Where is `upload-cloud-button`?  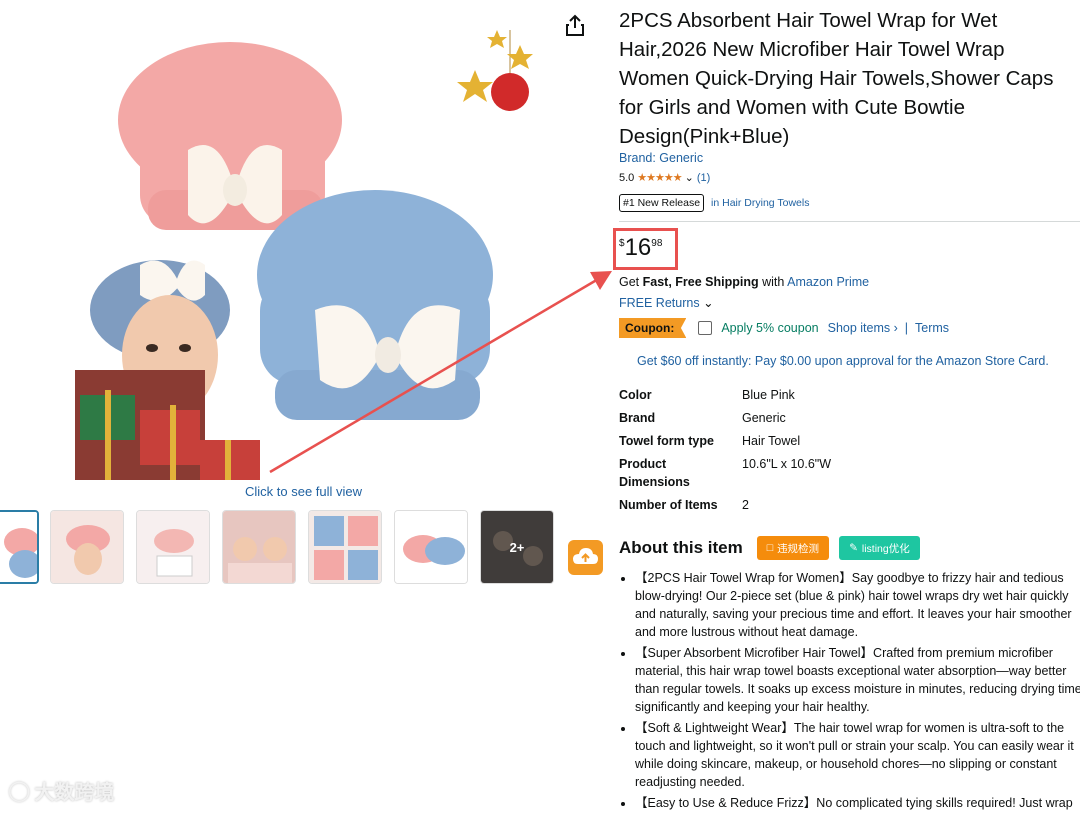 upload-cloud-button is located at coordinates (585, 557).